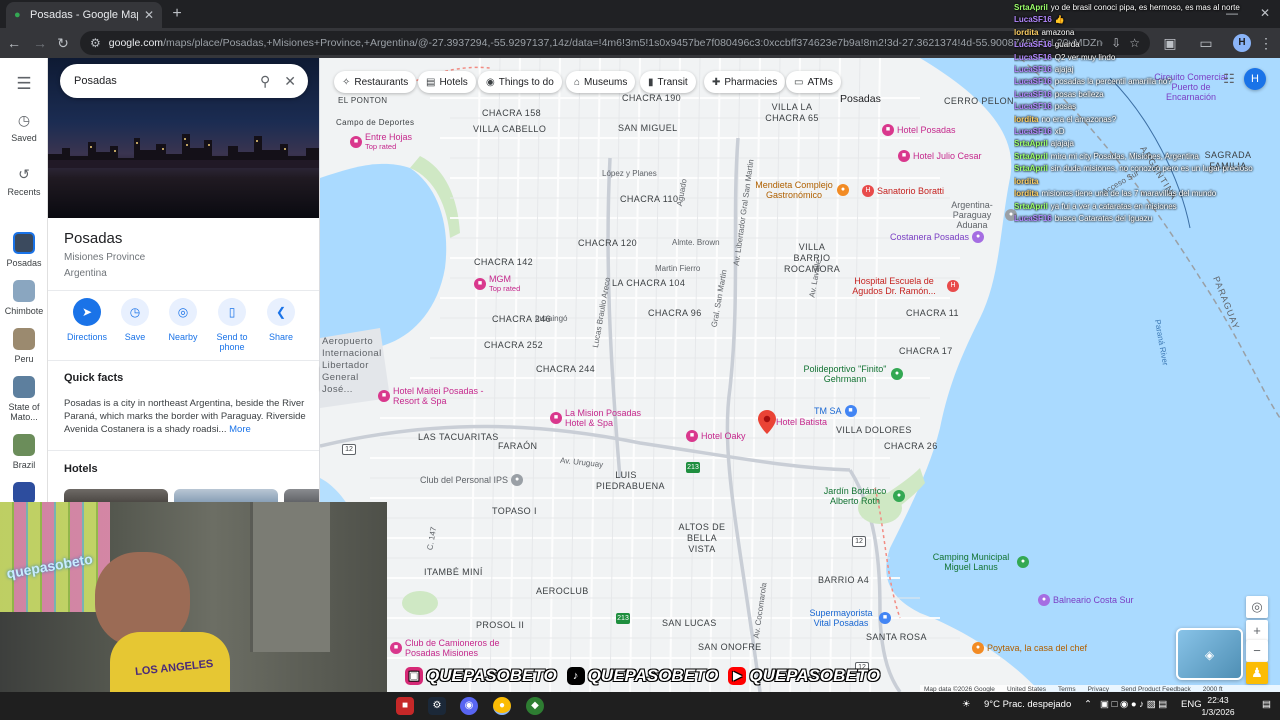  Describe the element at coordinates (1218, 700) in the screenshot. I see `clock-time: 22:43` at that location.